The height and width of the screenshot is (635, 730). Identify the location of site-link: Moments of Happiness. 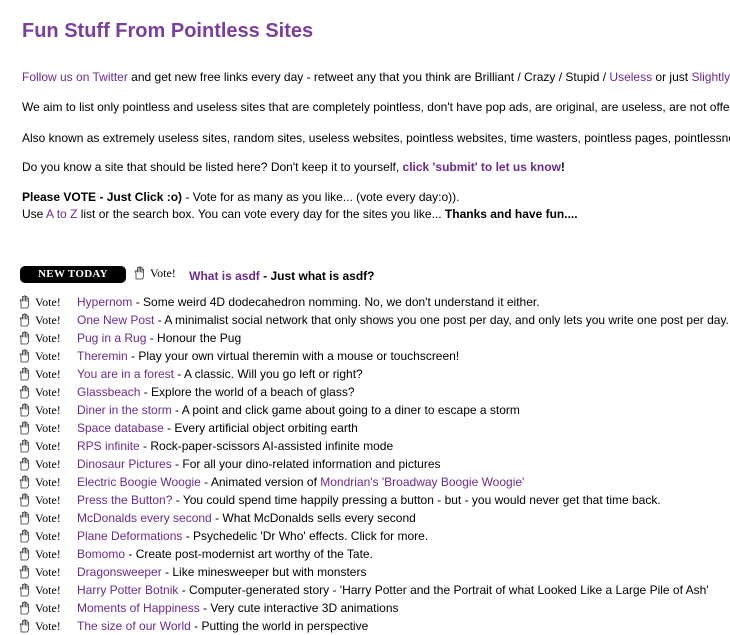
(138, 608).